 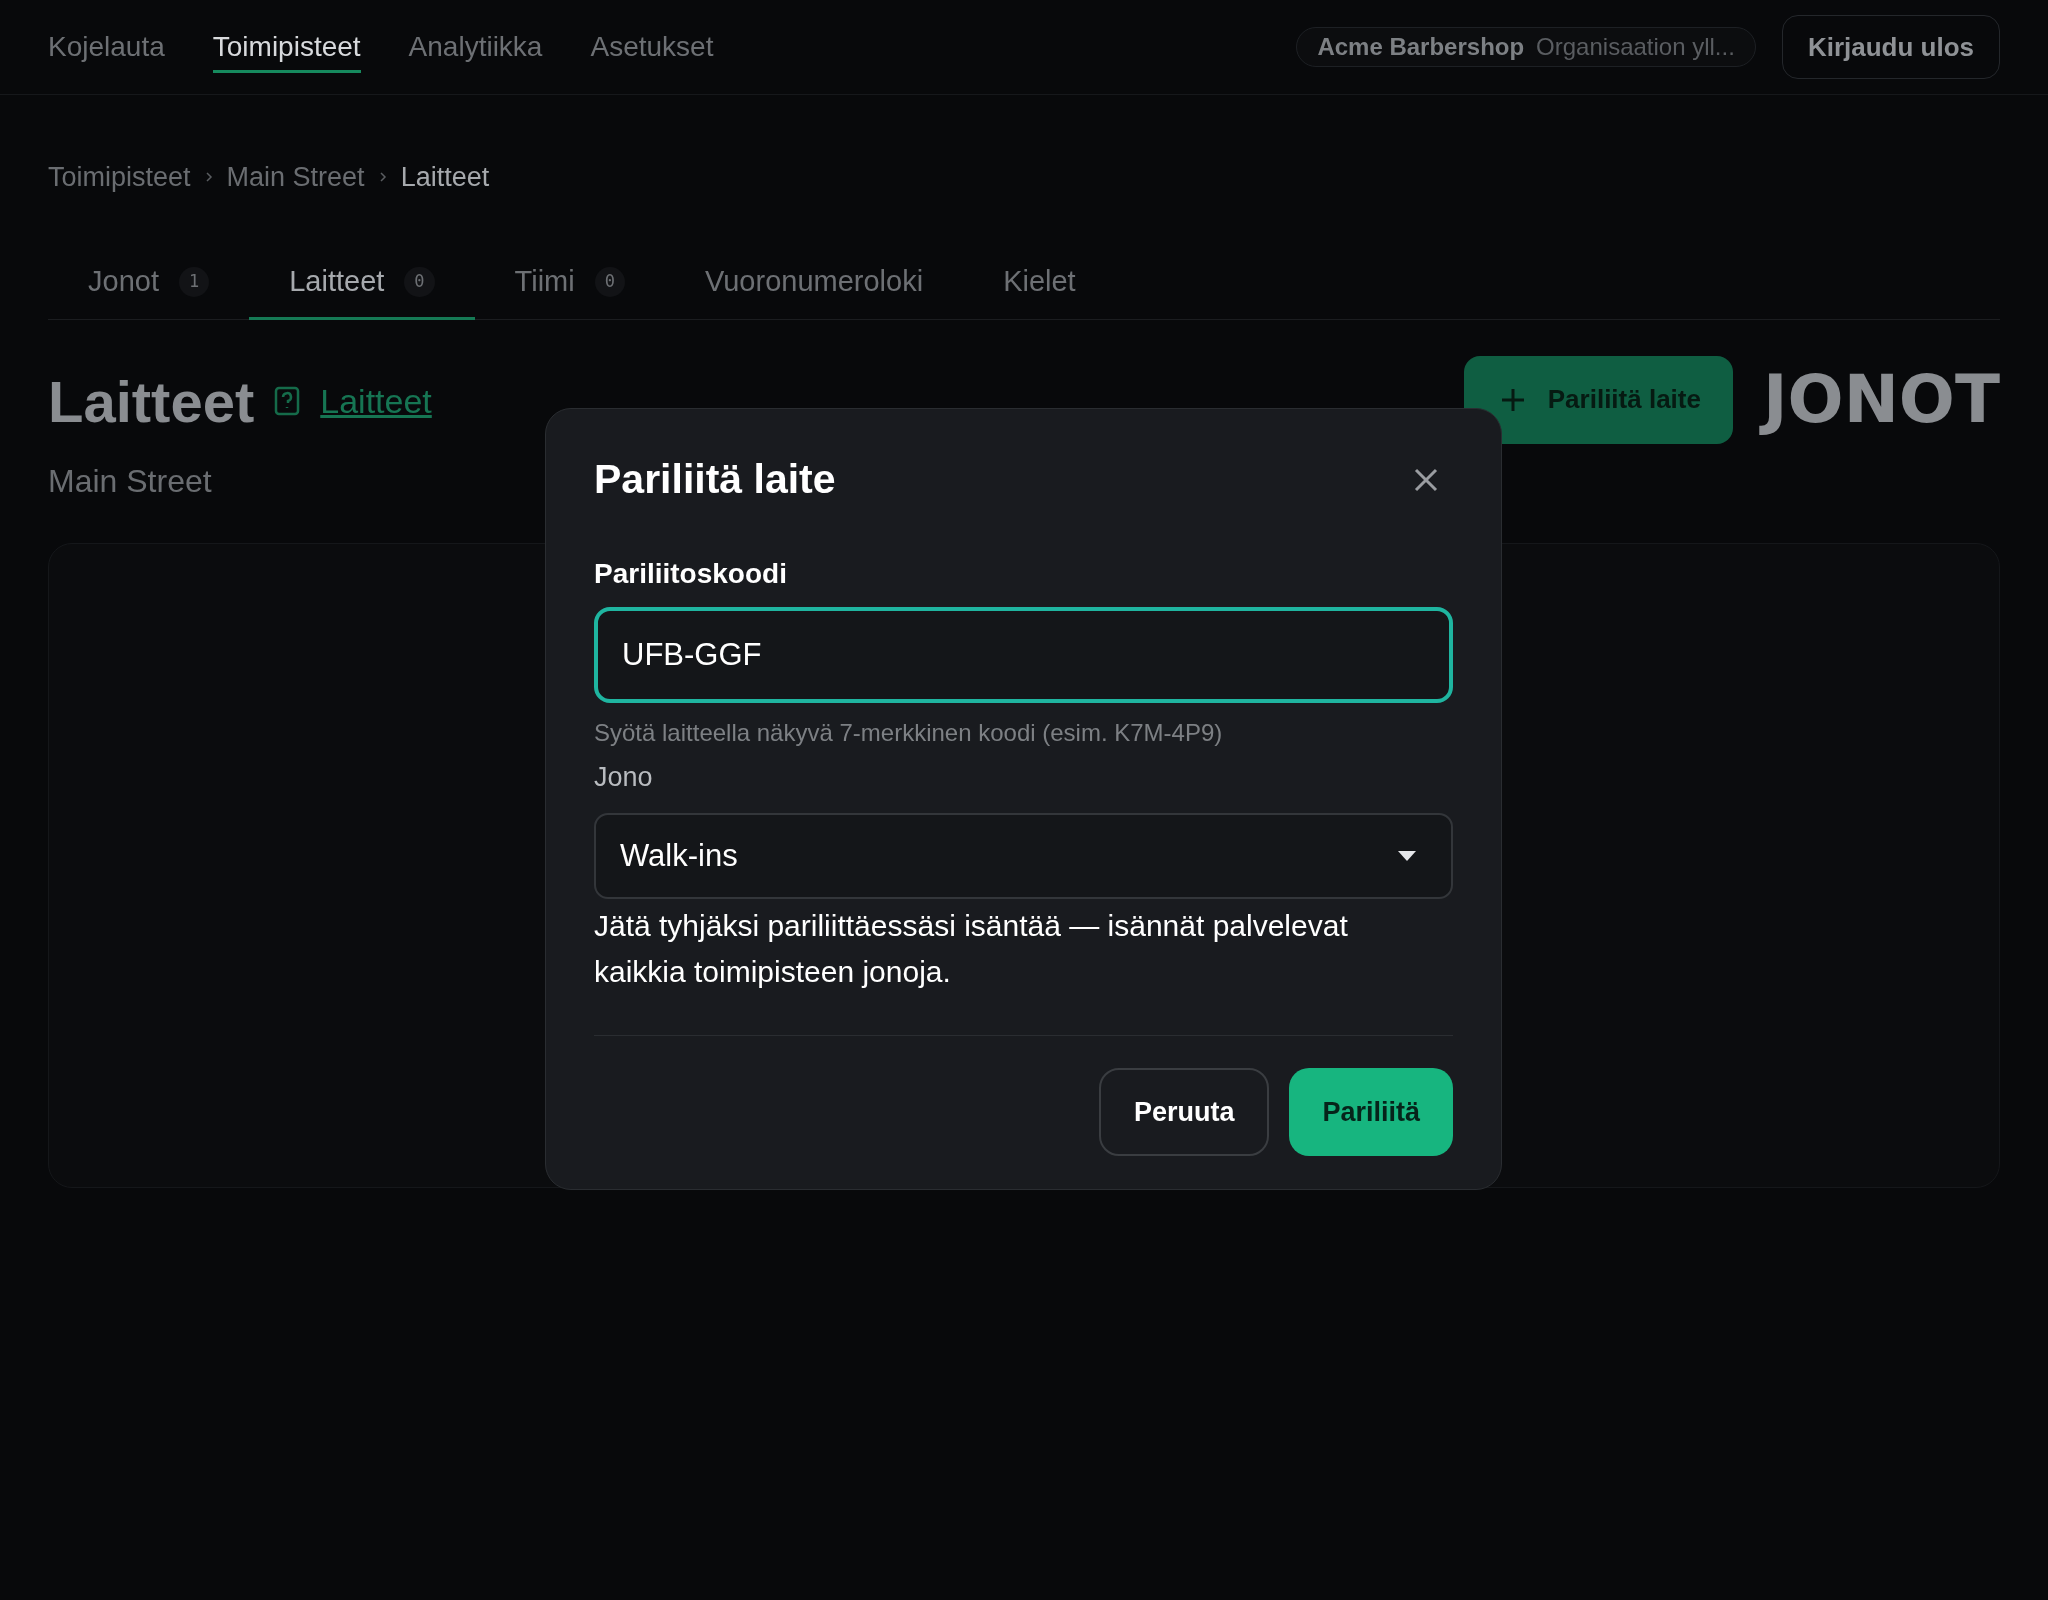 I want to click on count-badge: 1, so click(x=194, y=282).